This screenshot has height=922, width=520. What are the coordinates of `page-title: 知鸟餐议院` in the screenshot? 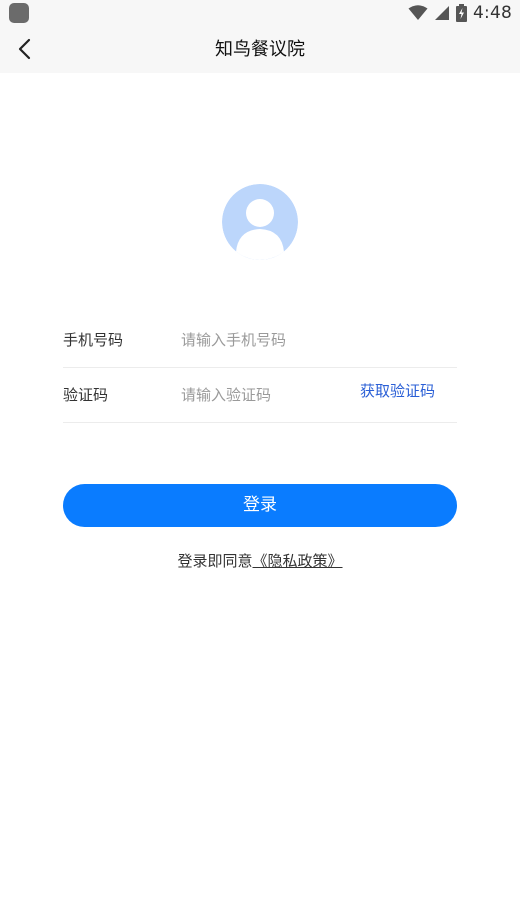 It's located at (260, 49).